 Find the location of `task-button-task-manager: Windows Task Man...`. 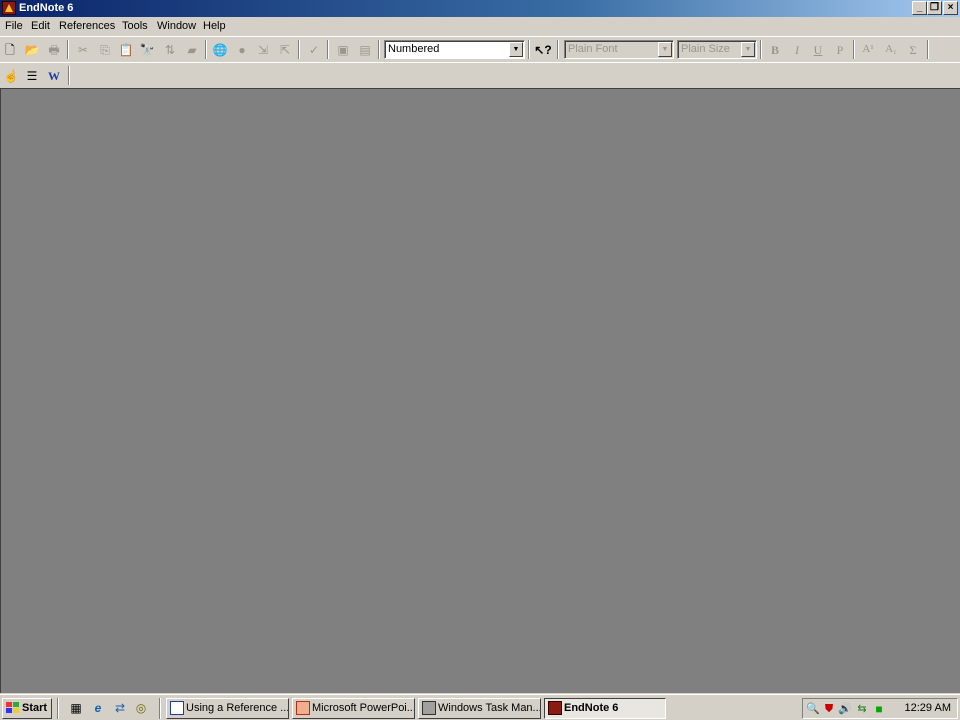

task-button-task-manager: Windows Task Man... is located at coordinates (479, 708).